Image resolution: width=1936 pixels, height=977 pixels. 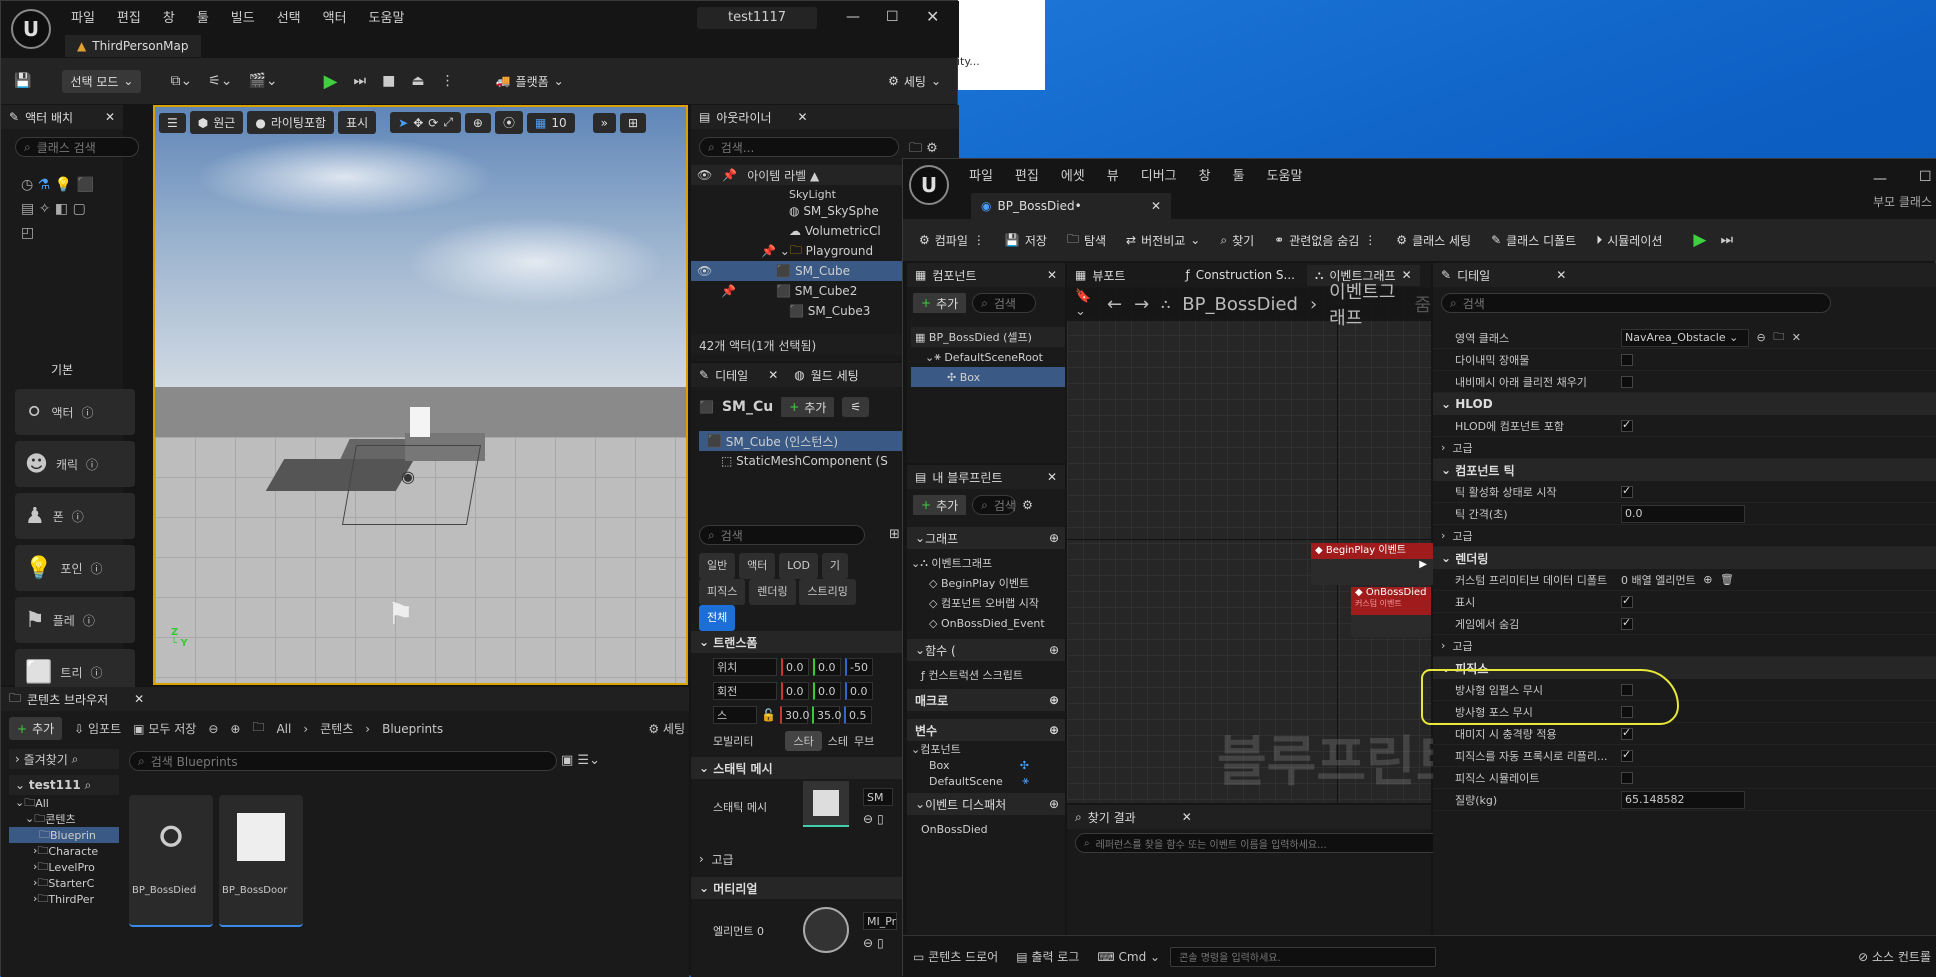 What do you see at coordinates (1684, 558) in the screenshot?
I see `details-section: ⌄ 렌더링` at bounding box center [1684, 558].